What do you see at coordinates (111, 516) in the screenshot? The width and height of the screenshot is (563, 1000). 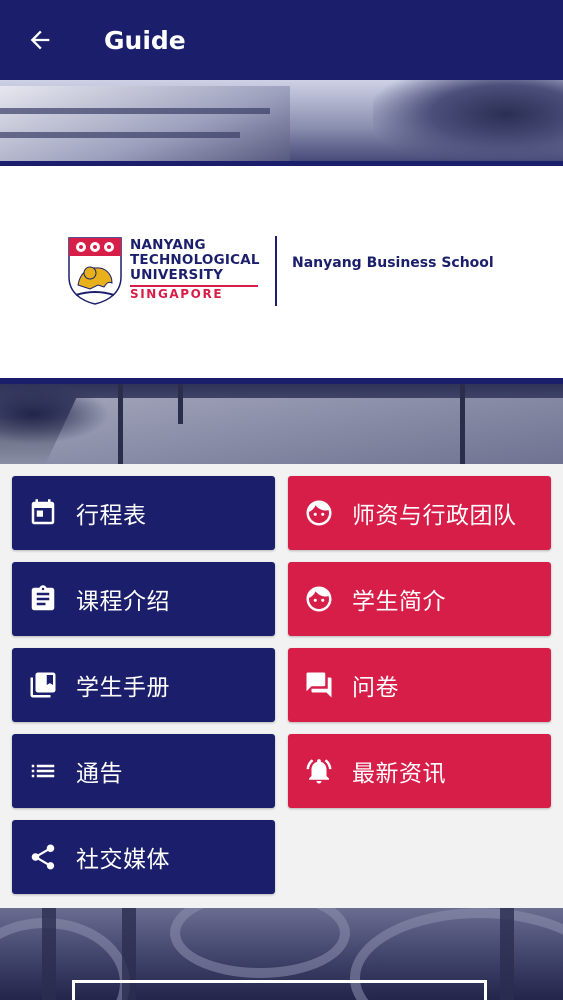 I see `menu-item-label: 行程表` at bounding box center [111, 516].